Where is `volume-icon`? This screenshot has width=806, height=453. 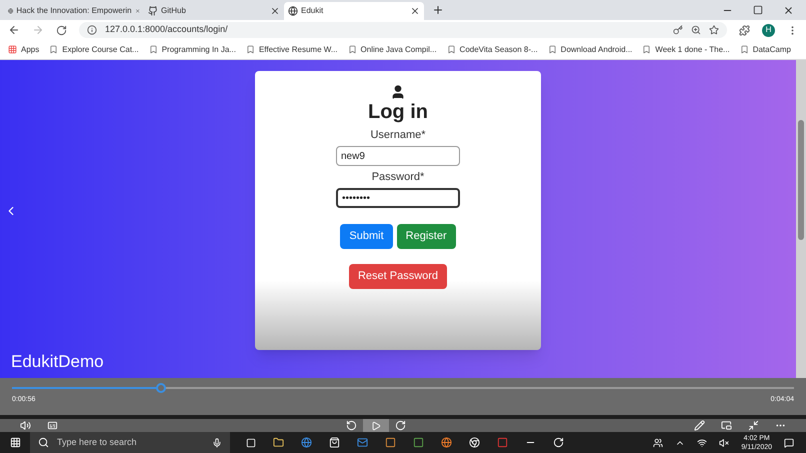
volume-icon is located at coordinates (25, 425).